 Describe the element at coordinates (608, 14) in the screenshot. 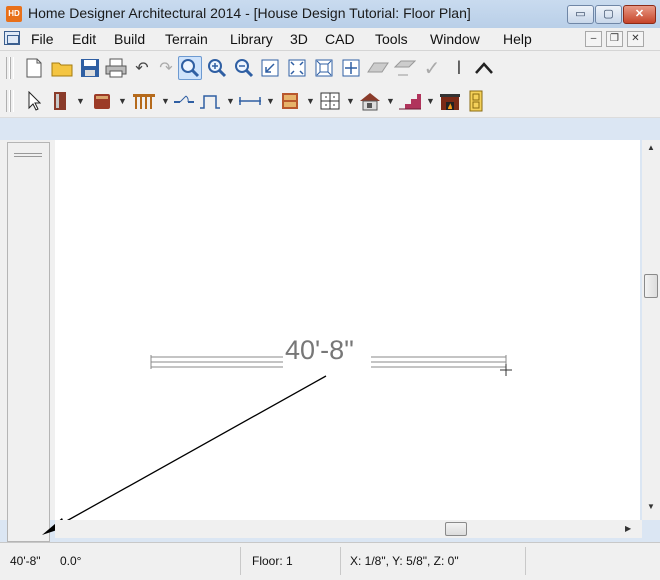

I see `maximize-button: ▢` at that location.